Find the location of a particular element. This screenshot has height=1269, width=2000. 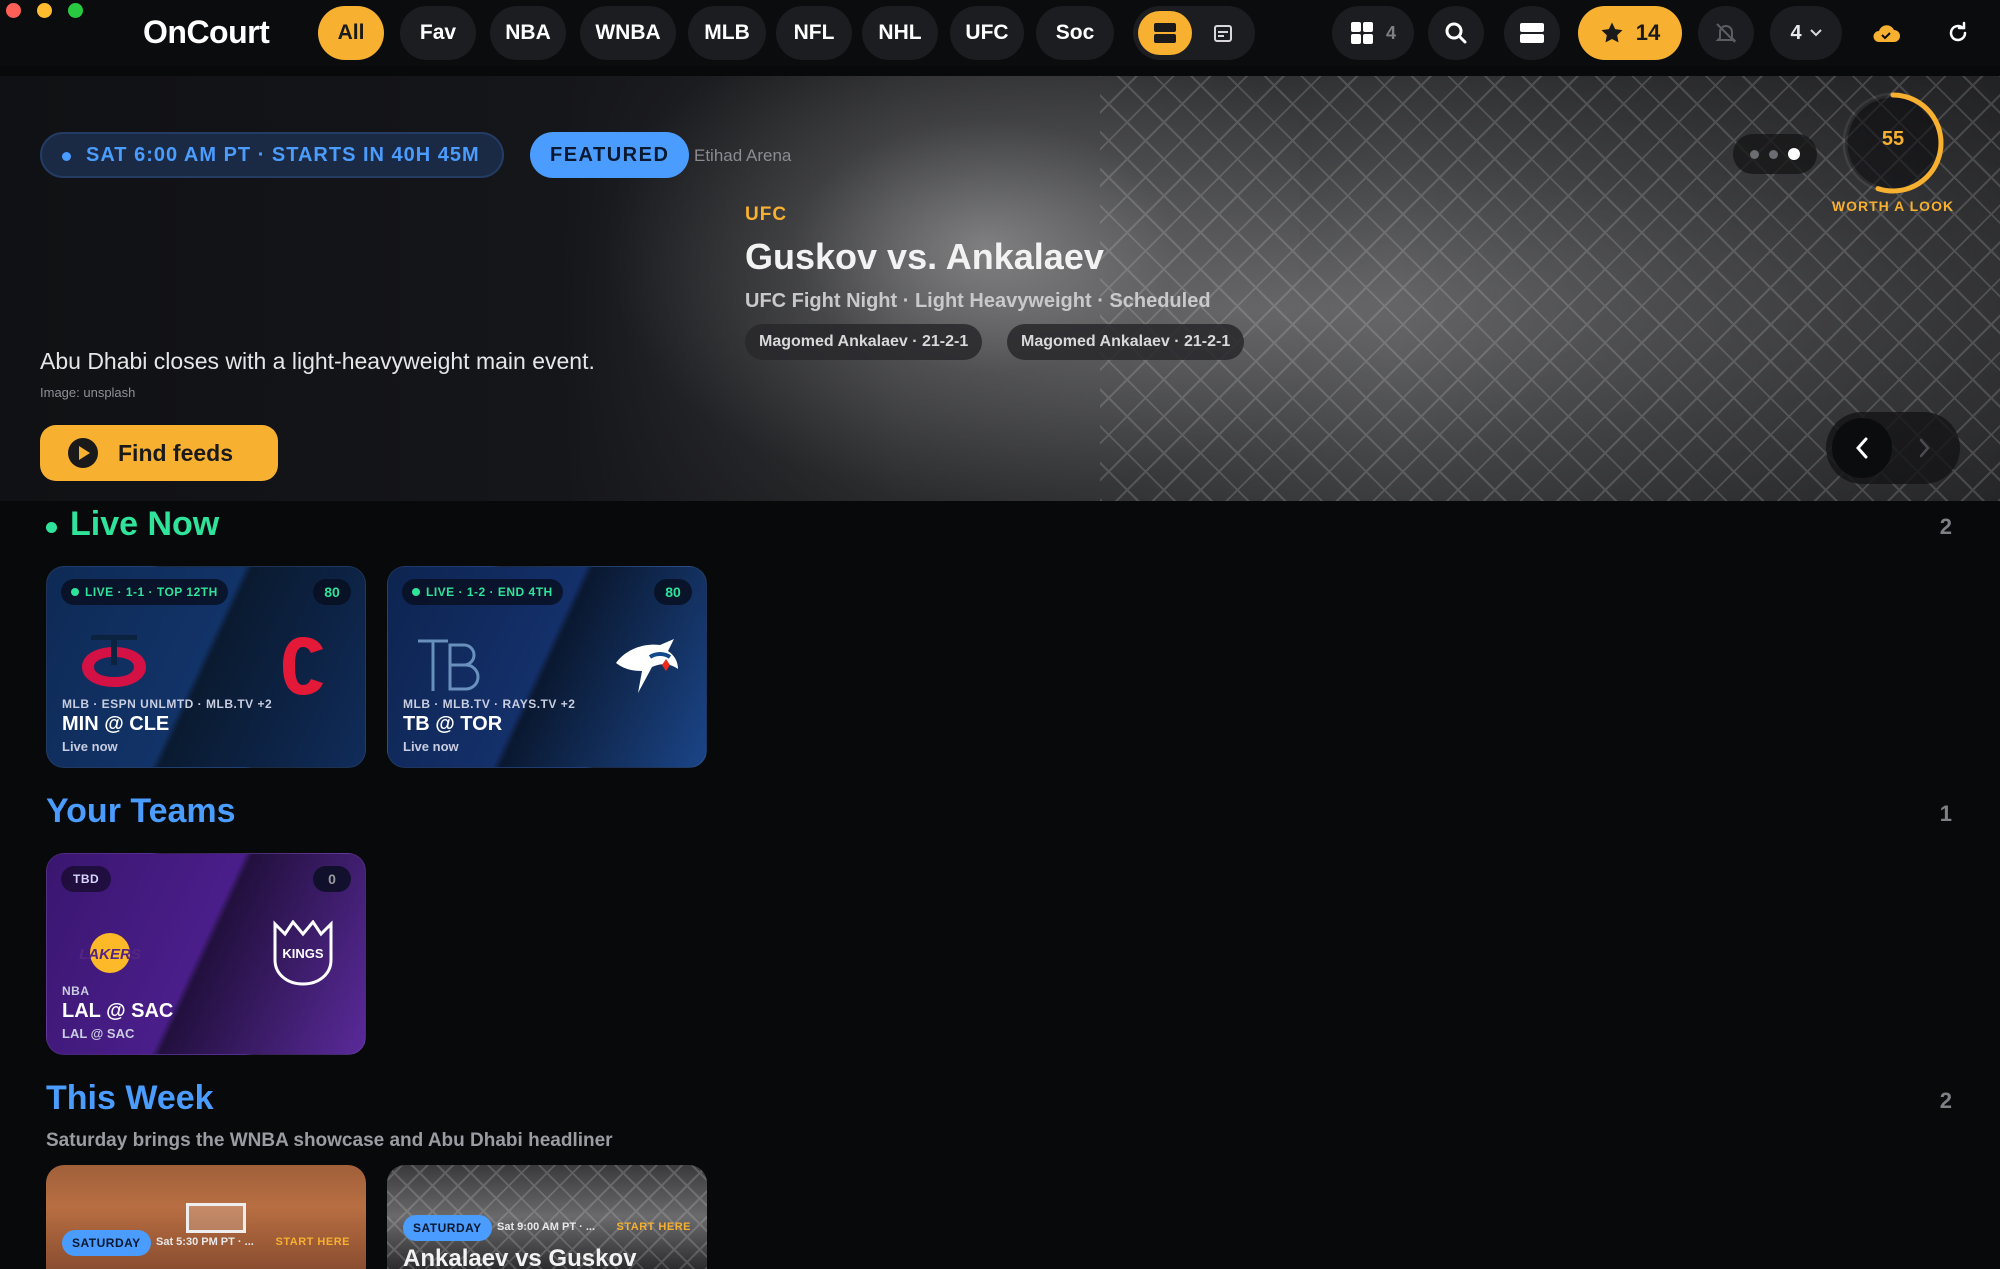

list-view-icon is located at coordinates (1165, 33).